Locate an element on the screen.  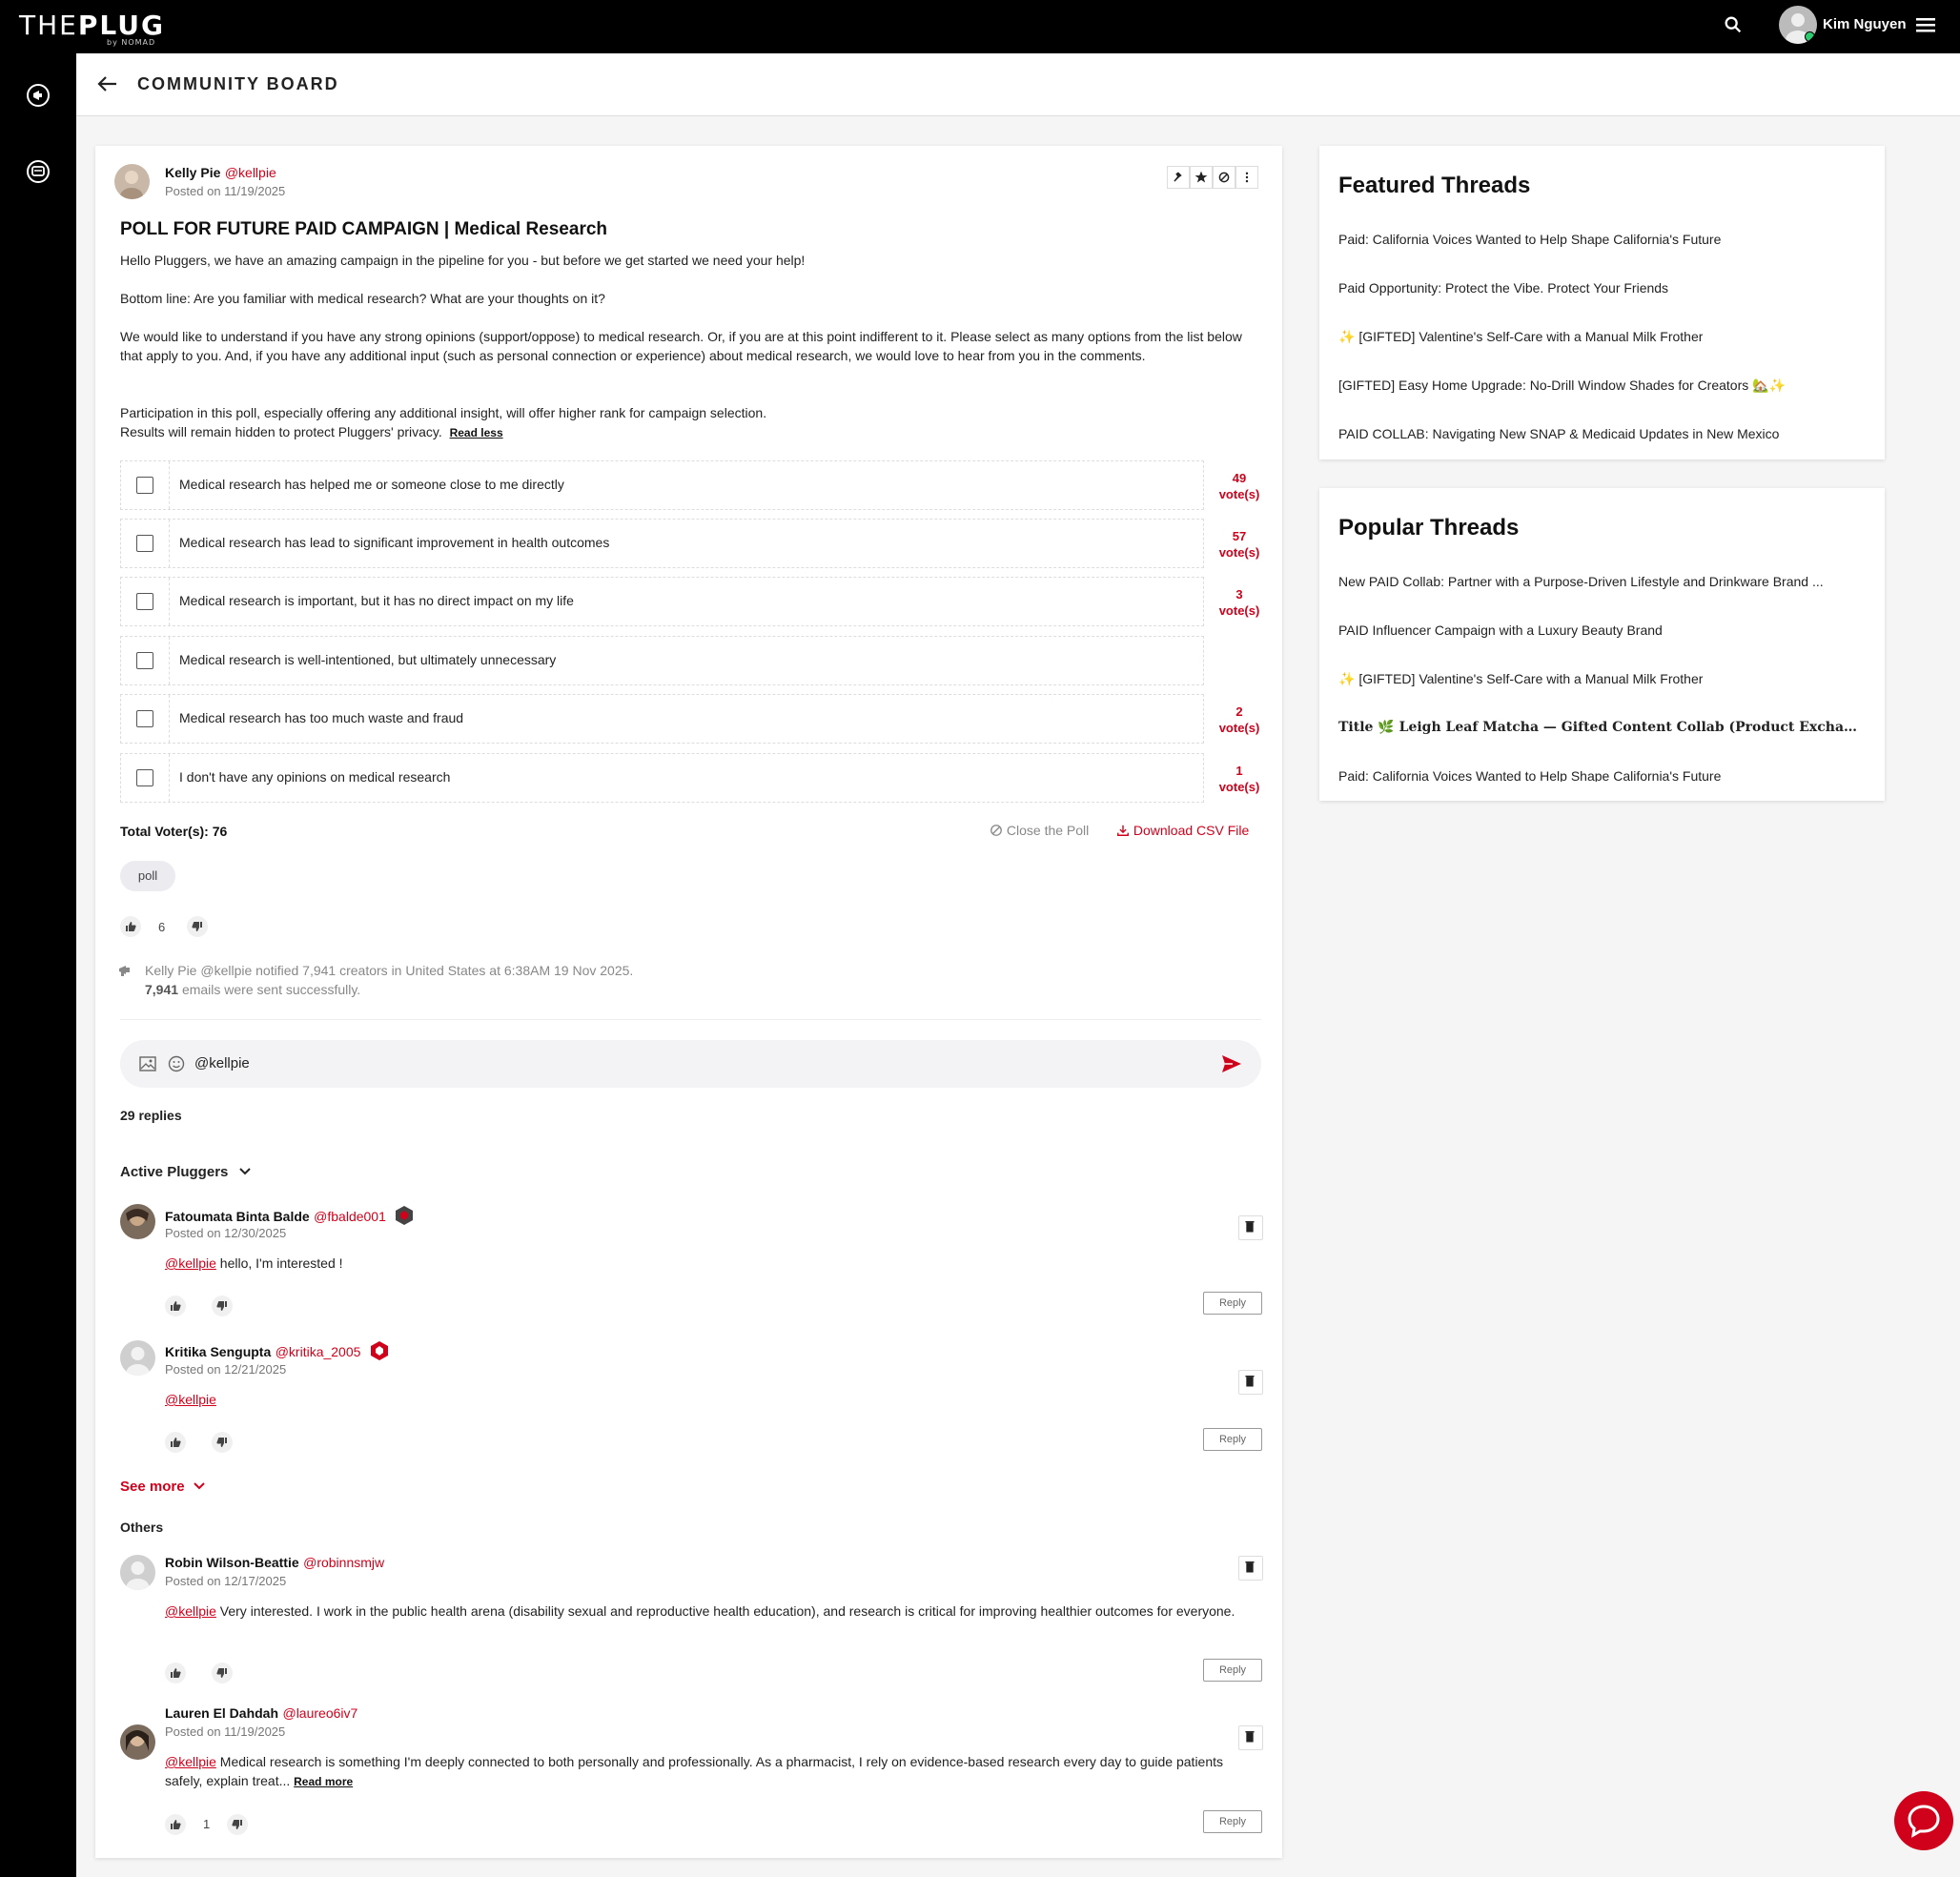
read-less-link: Read less is located at coordinates (476, 433).